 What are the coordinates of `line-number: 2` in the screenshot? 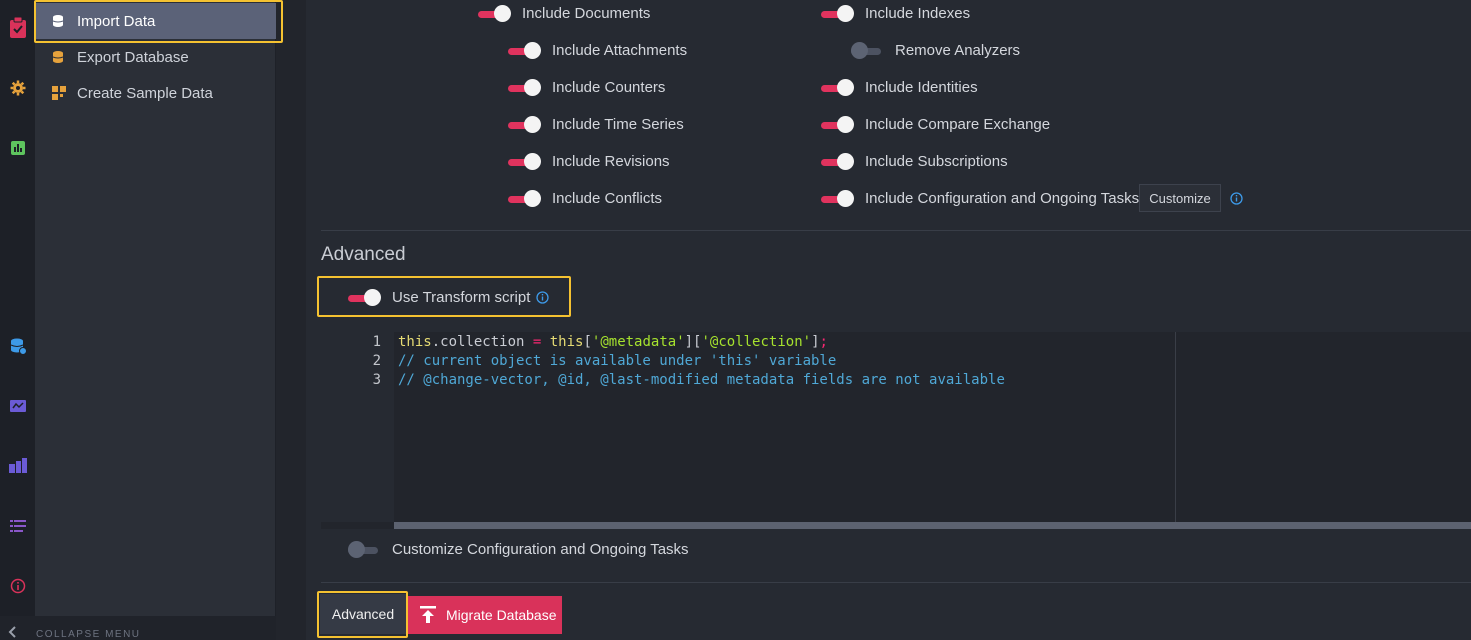 It's located at (376, 361).